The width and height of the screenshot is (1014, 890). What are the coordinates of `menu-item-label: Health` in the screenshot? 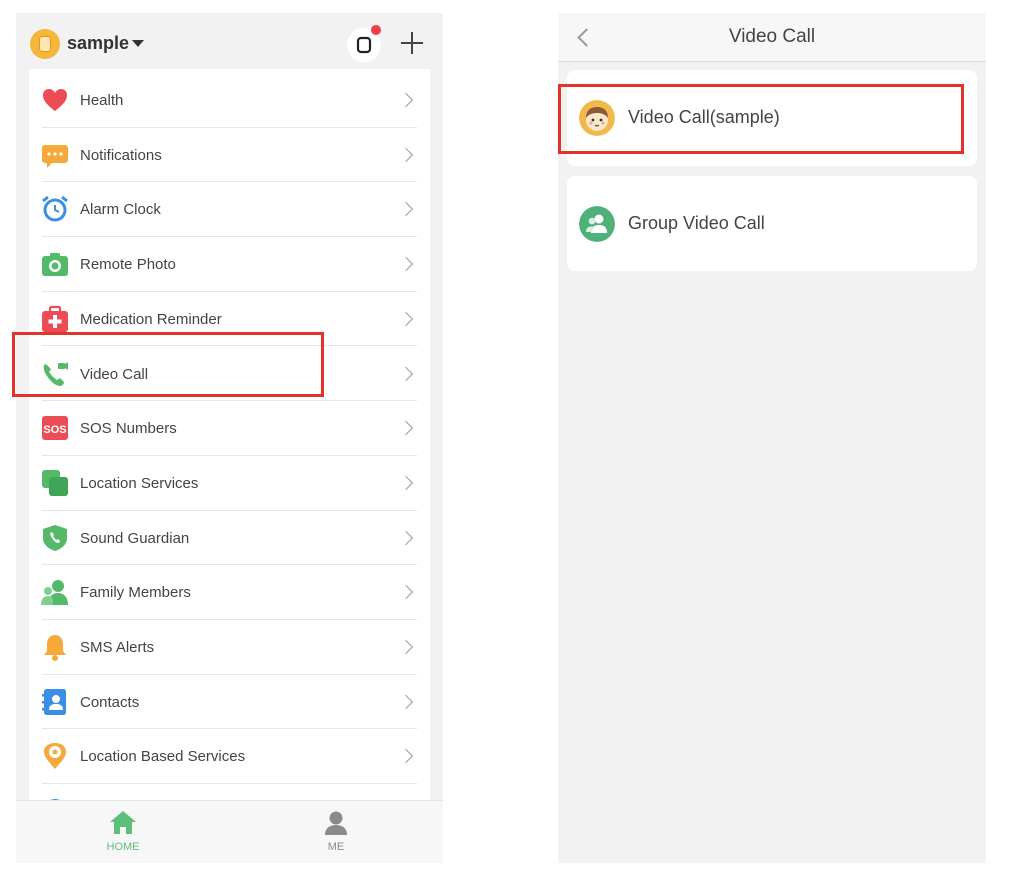 It's located at (102, 100).